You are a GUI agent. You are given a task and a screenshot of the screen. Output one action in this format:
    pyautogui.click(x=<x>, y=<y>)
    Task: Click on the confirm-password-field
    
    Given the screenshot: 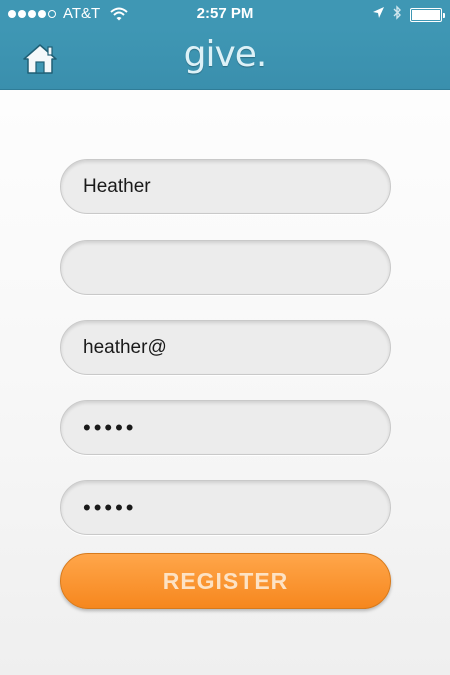 What is the action you would take?
    pyautogui.click(x=225, y=507)
    